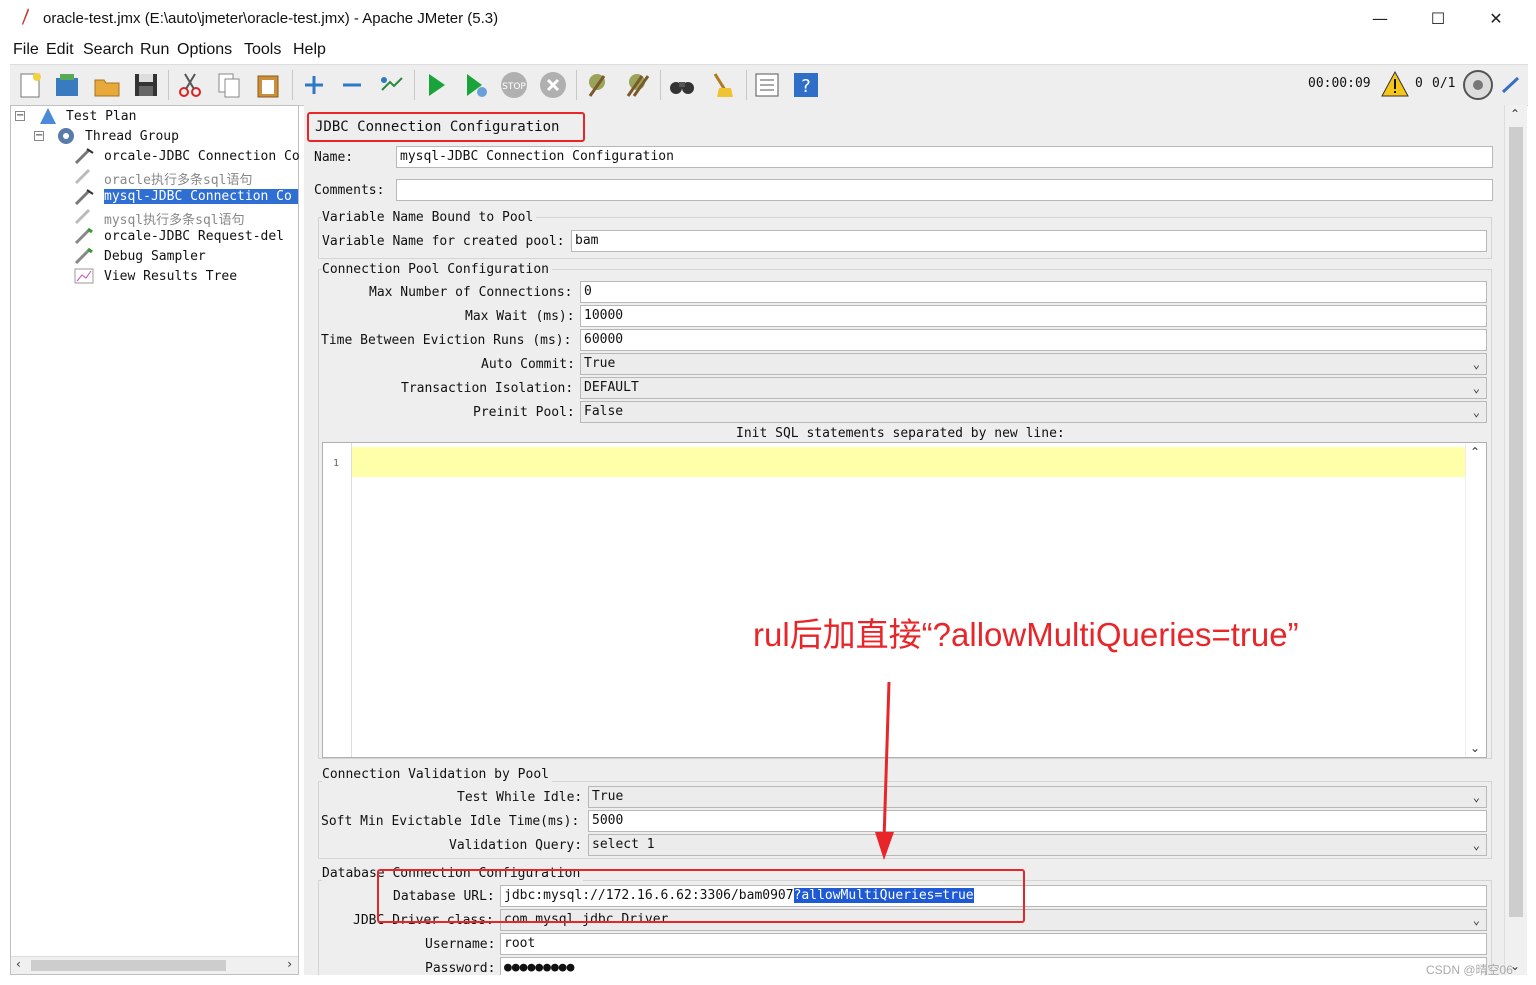  What do you see at coordinates (155, 256) in the screenshot?
I see `tree-item-debug-sampler: Debug Sampler` at bounding box center [155, 256].